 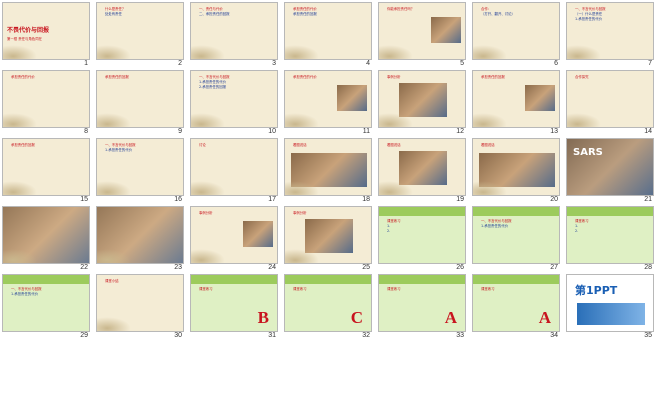 What do you see at coordinates (206, 213) in the screenshot?
I see `slide-text-line: 事例分析` at bounding box center [206, 213].